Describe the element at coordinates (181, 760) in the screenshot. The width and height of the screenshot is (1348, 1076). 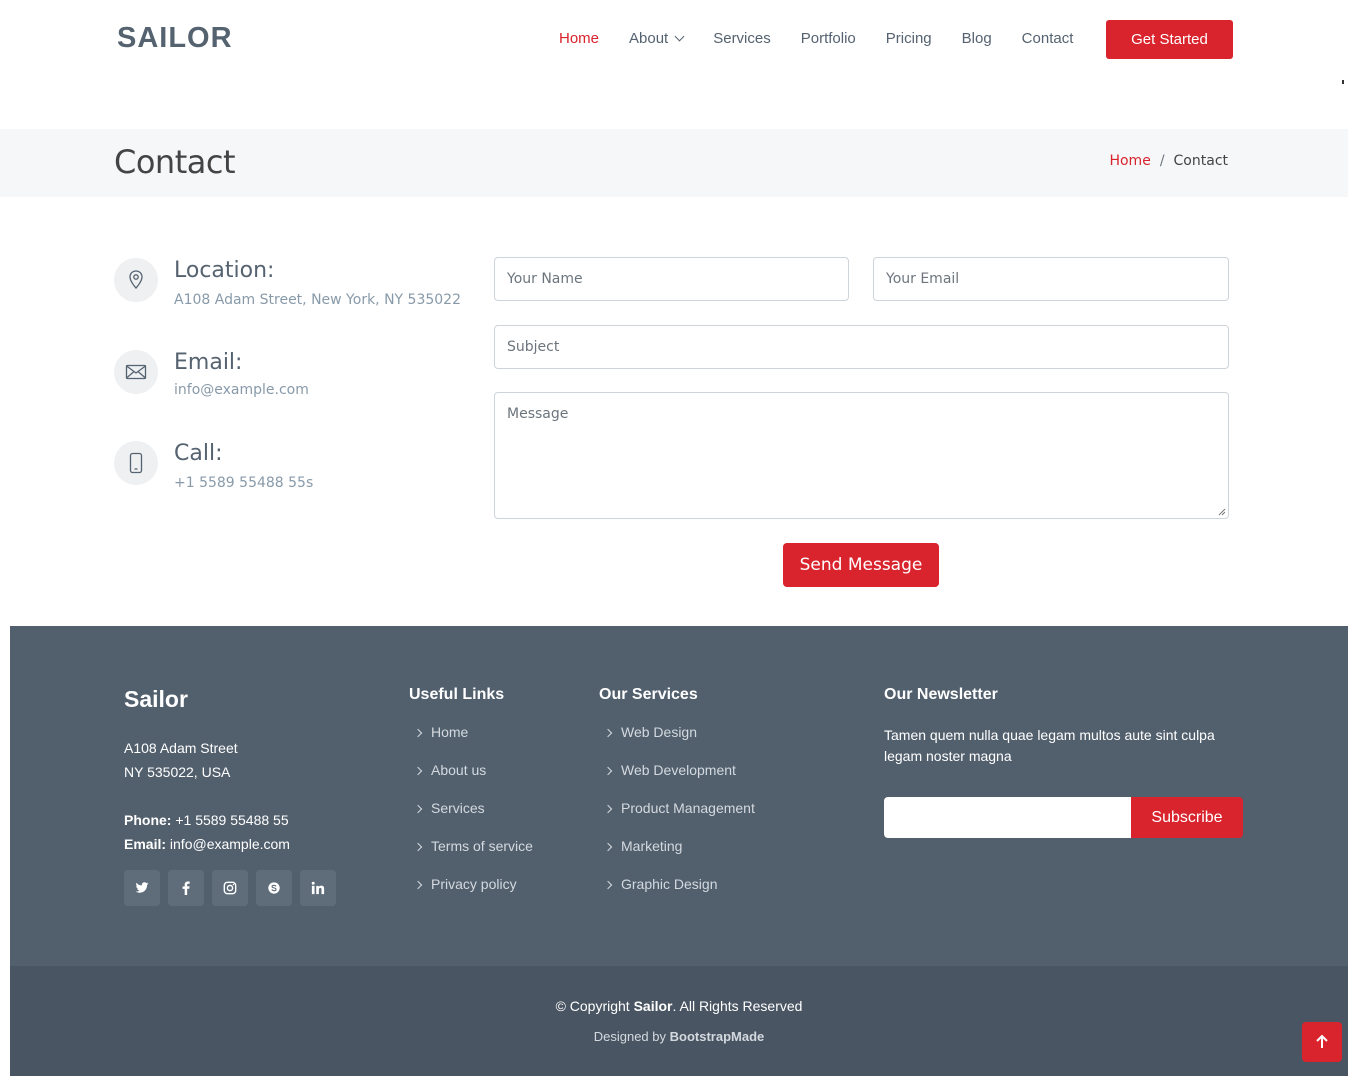
I see `footer-address: A108 Adam Street NY 535022, USA` at that location.